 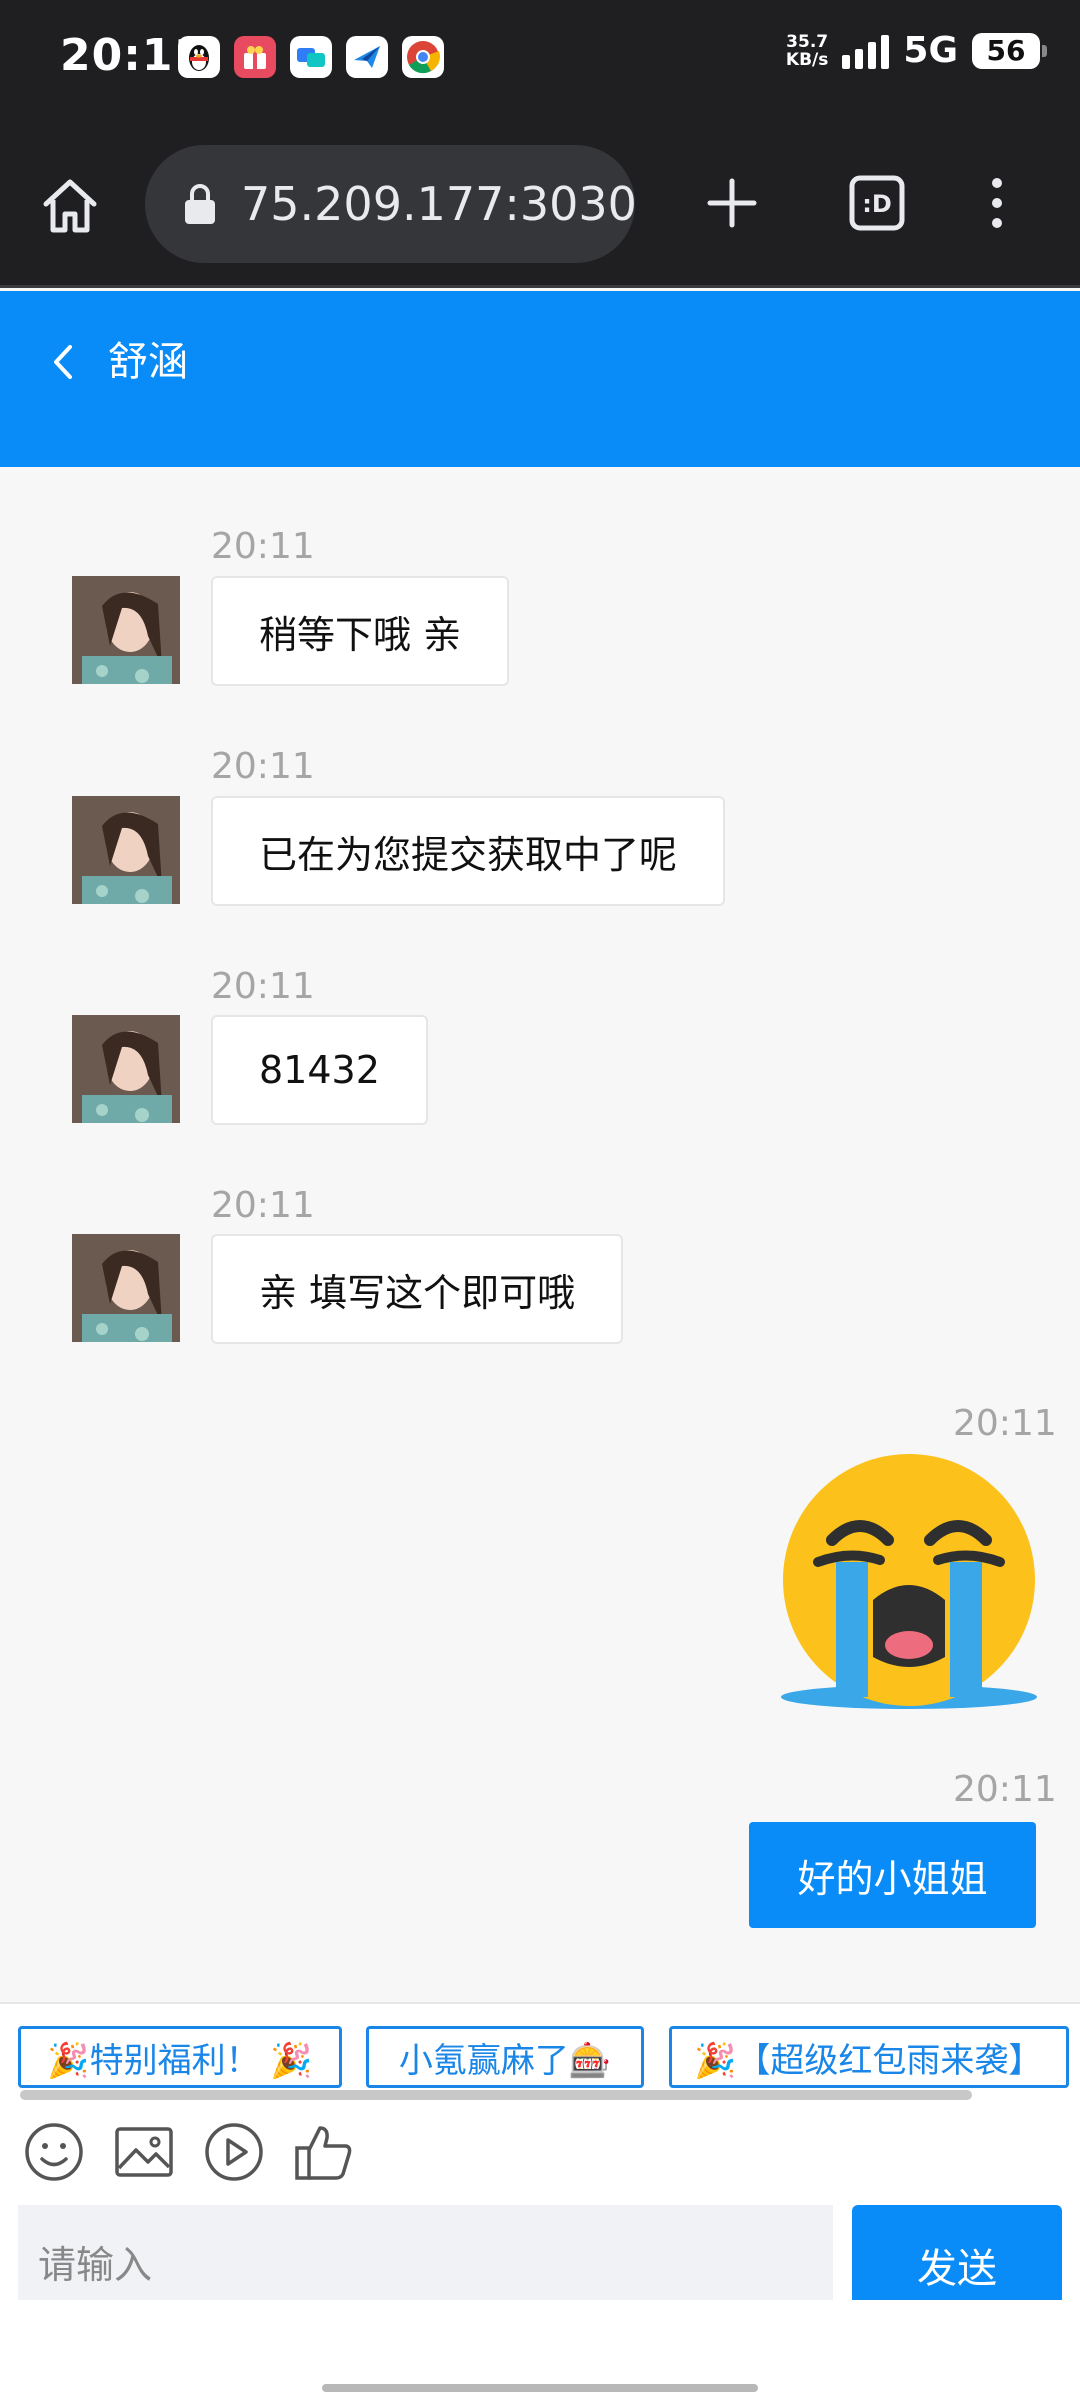 I want to click on tab-switcher-icon: :D, so click(x=877, y=203).